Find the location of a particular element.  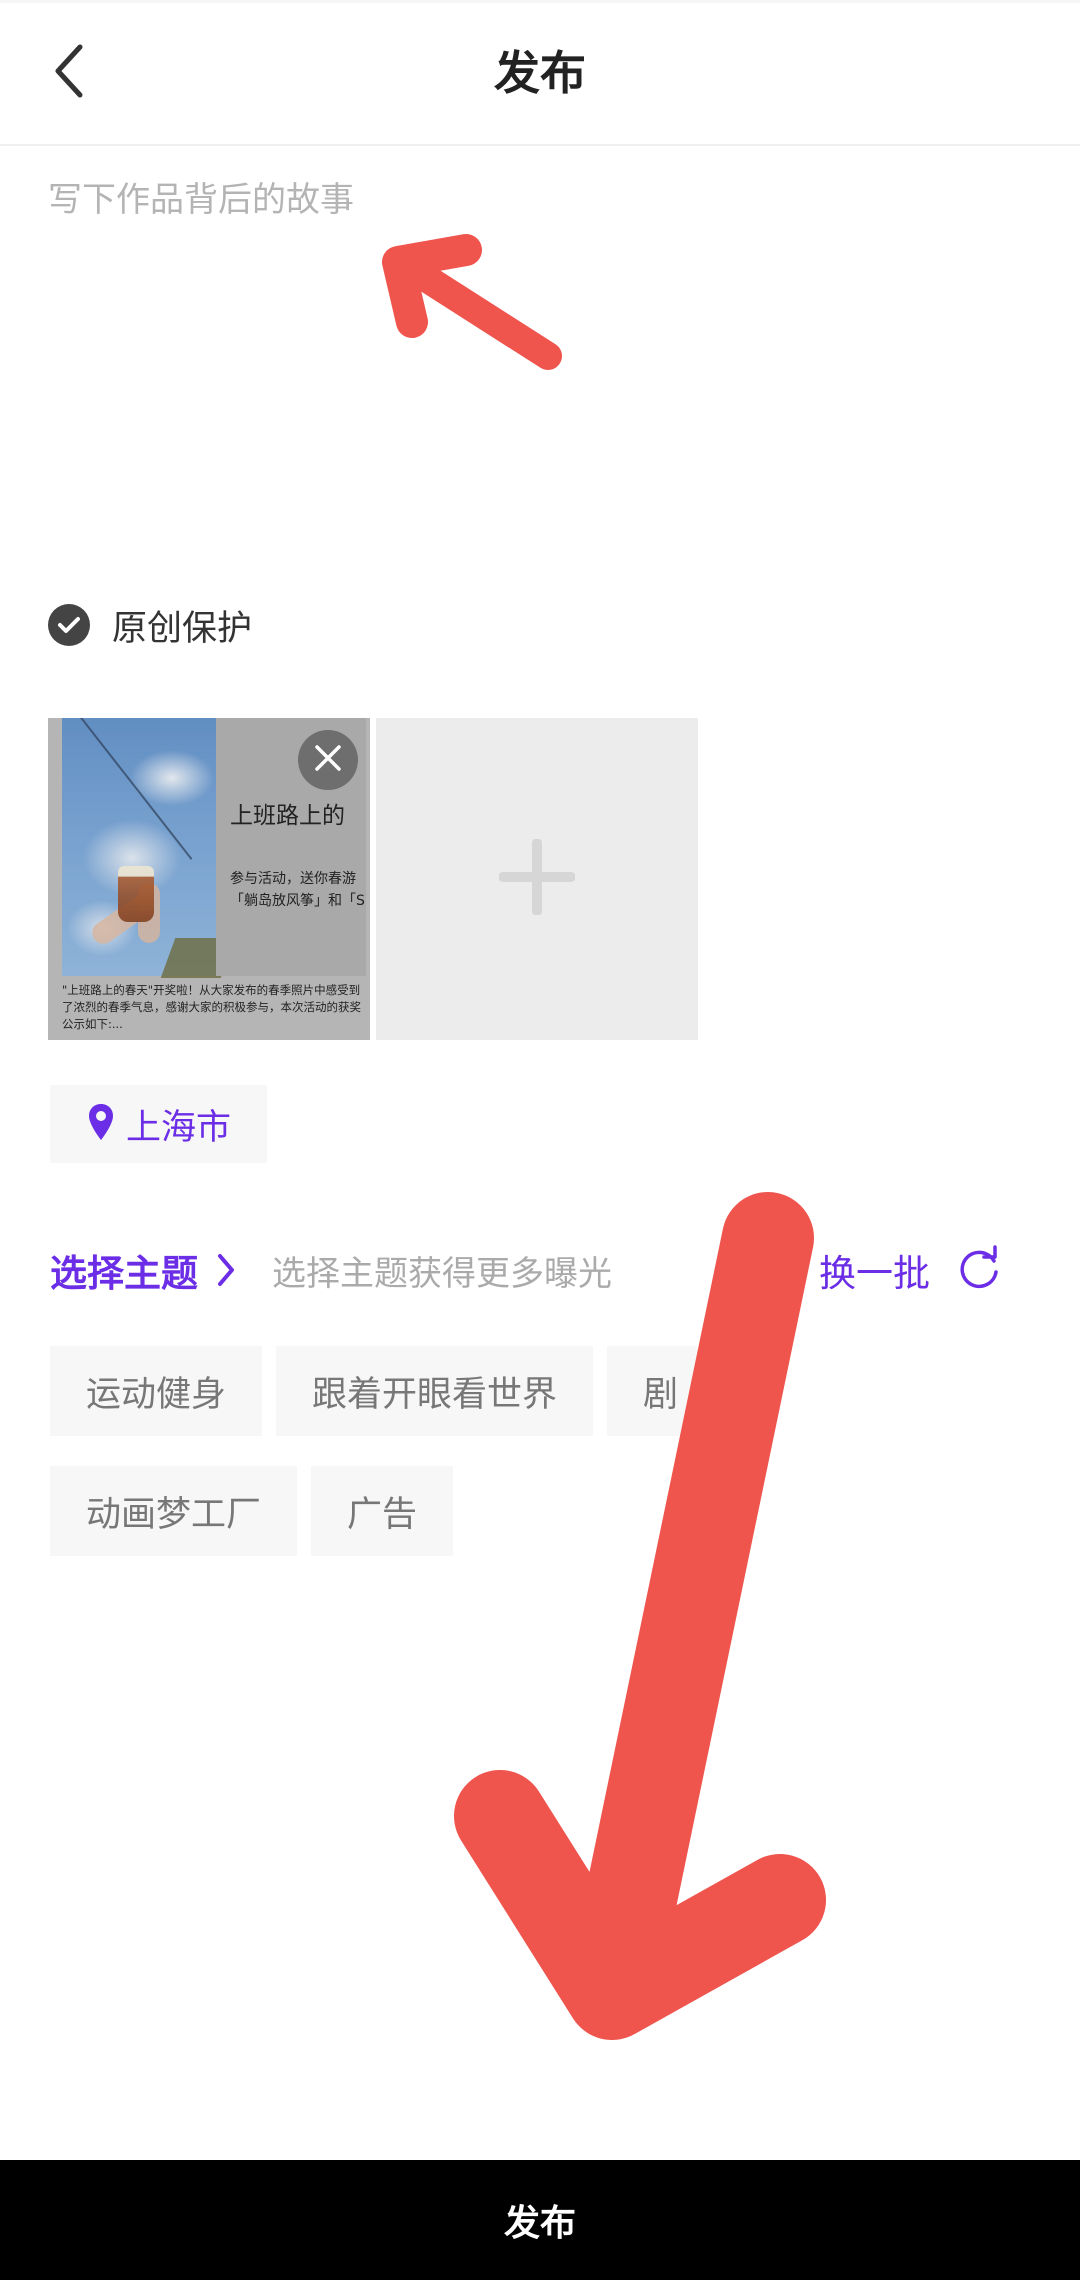

topic-tag: 跟着开眼看世界 is located at coordinates (435, 1391).